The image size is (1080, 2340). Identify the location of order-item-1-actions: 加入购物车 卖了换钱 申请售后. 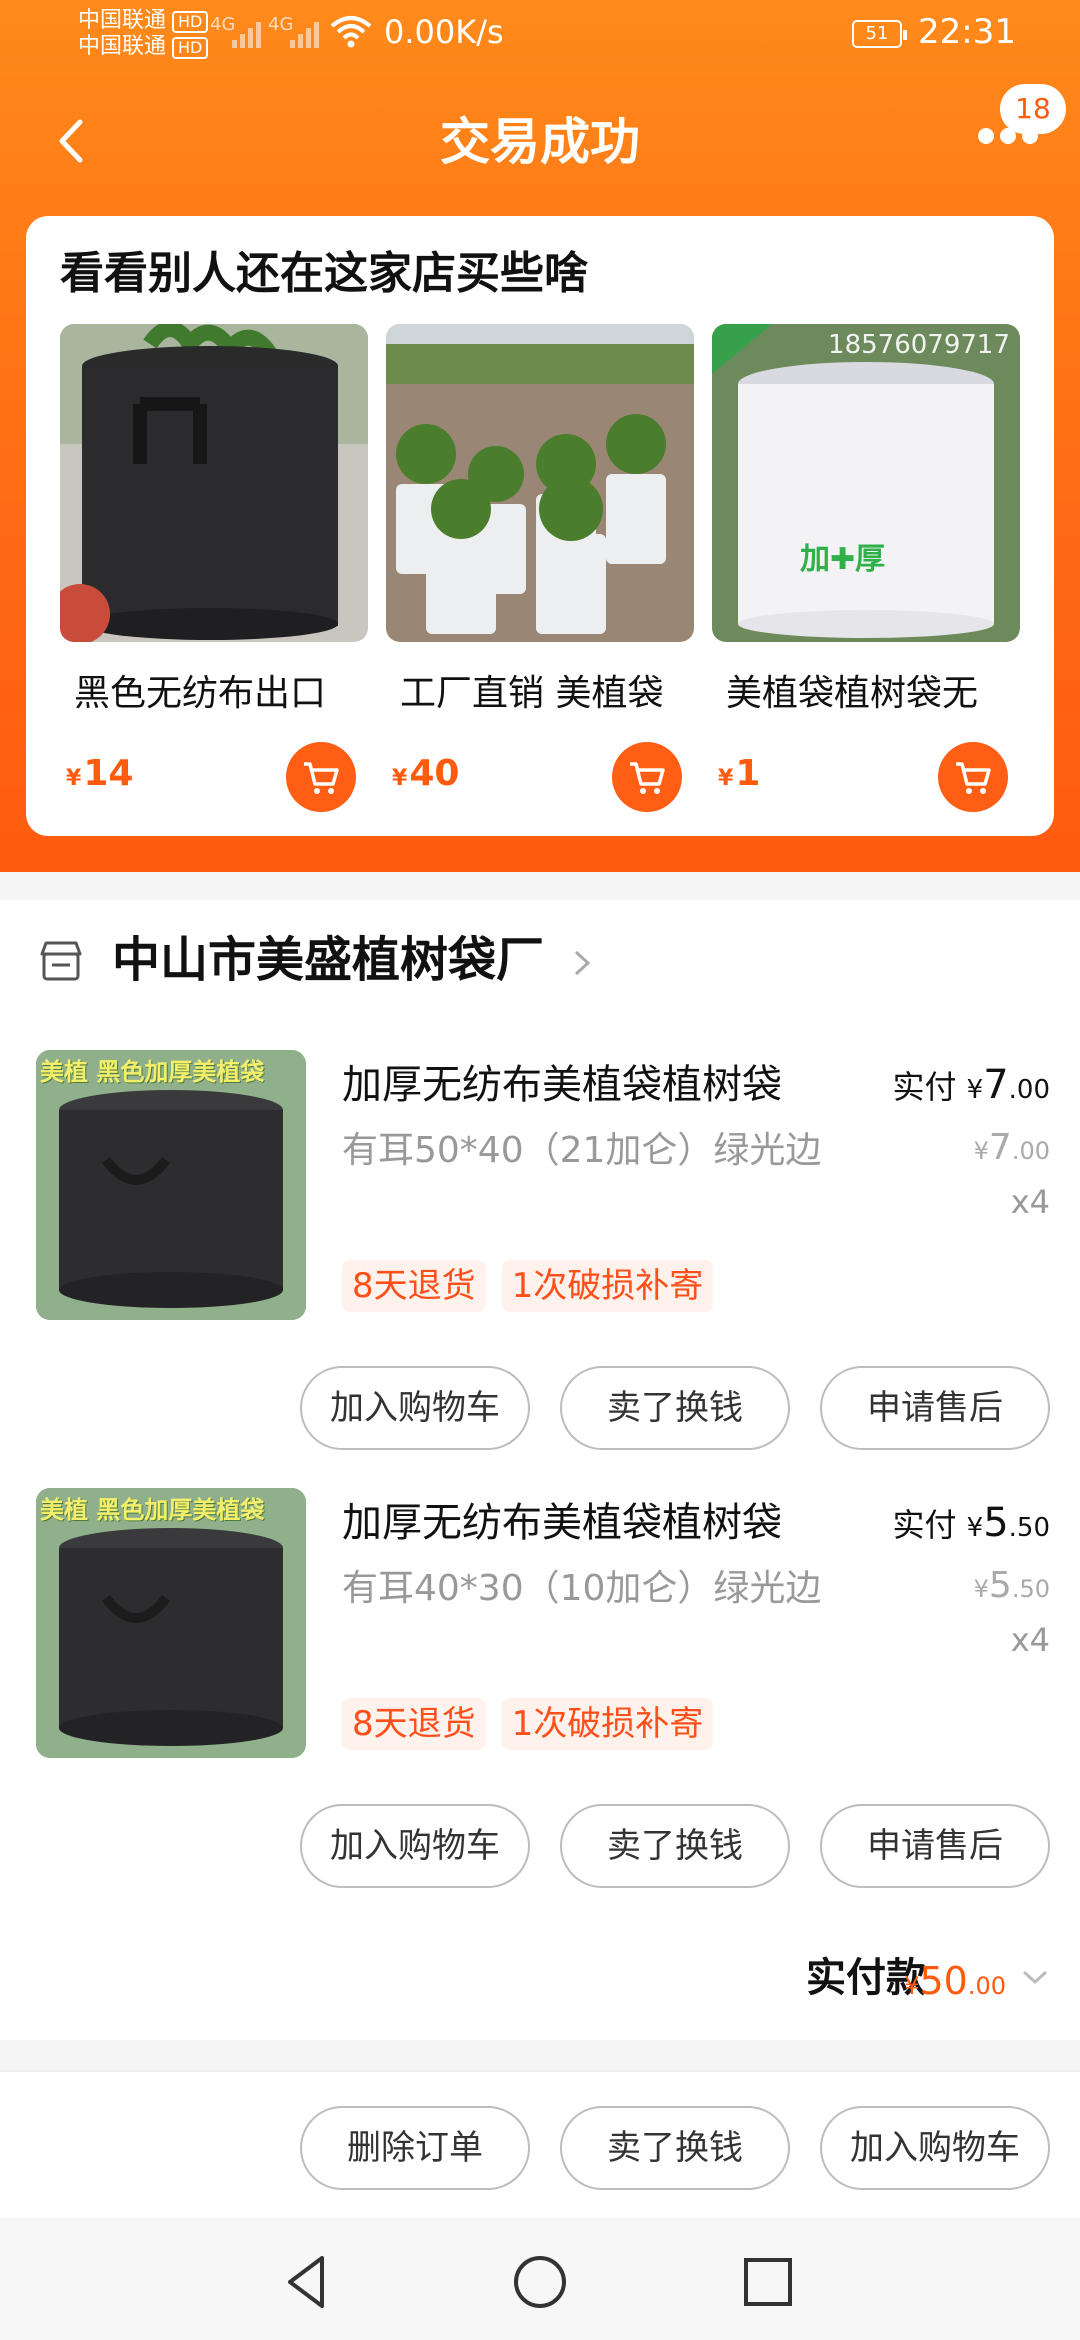
(675, 1408).